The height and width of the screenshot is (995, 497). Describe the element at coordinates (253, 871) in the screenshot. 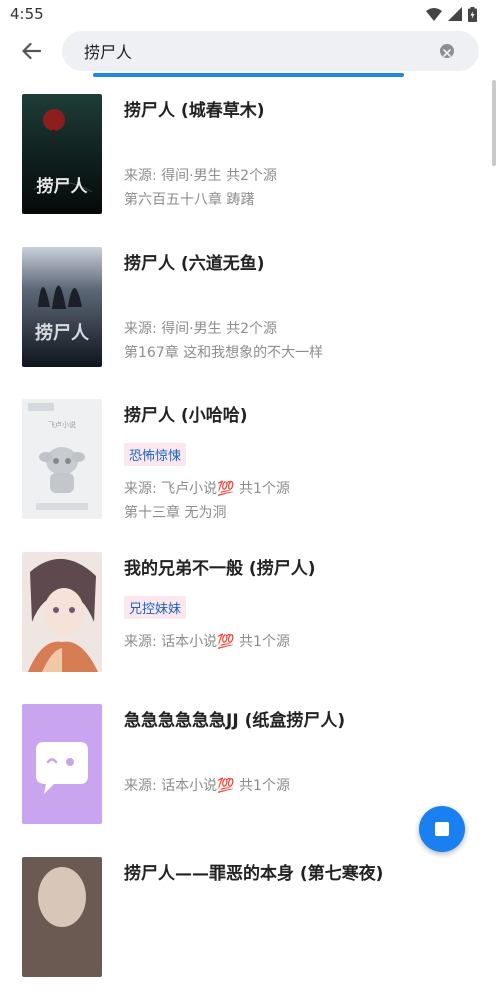

I see `book-title: 捞尸人——罪恶的本身 (第七寒夜)` at that location.